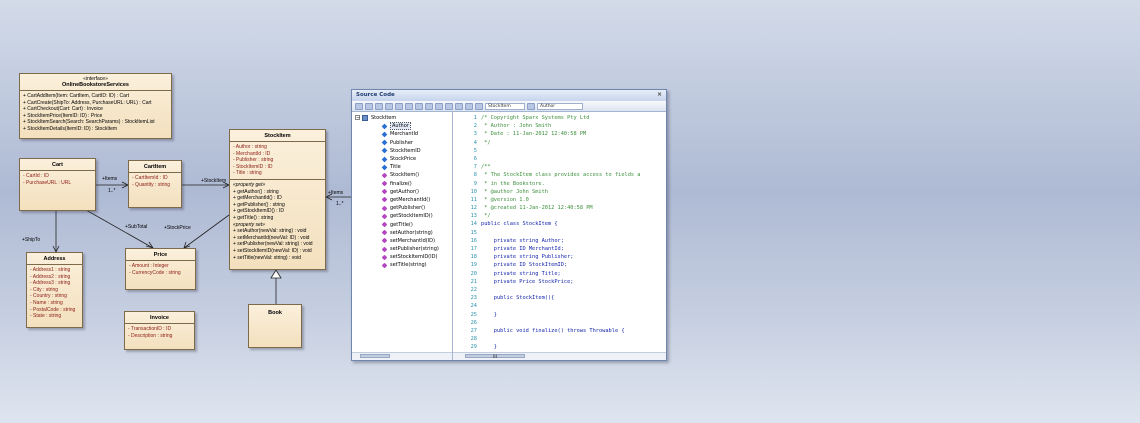  I want to click on editor-scrollbar: III, so click(559, 356).